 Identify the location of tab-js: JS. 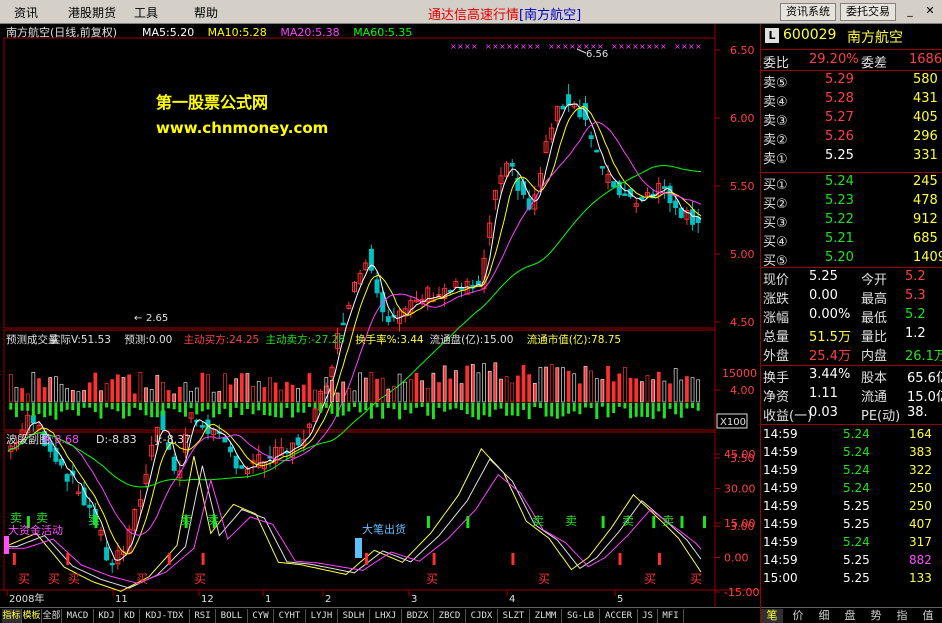
(648, 616).